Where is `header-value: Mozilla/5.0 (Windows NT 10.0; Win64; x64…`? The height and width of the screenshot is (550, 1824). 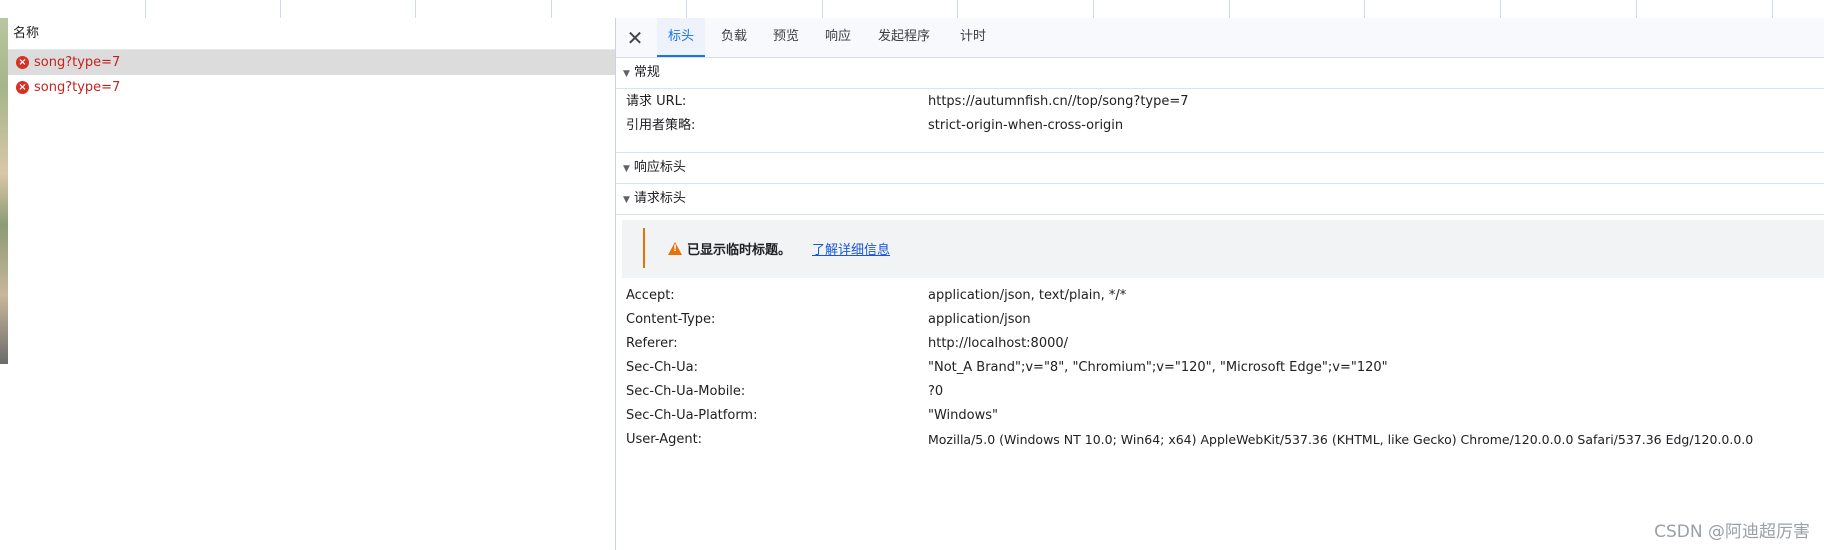 header-value: Mozilla/5.0 (Windows NT 10.0; Win64; x64… is located at coordinates (1341, 439).